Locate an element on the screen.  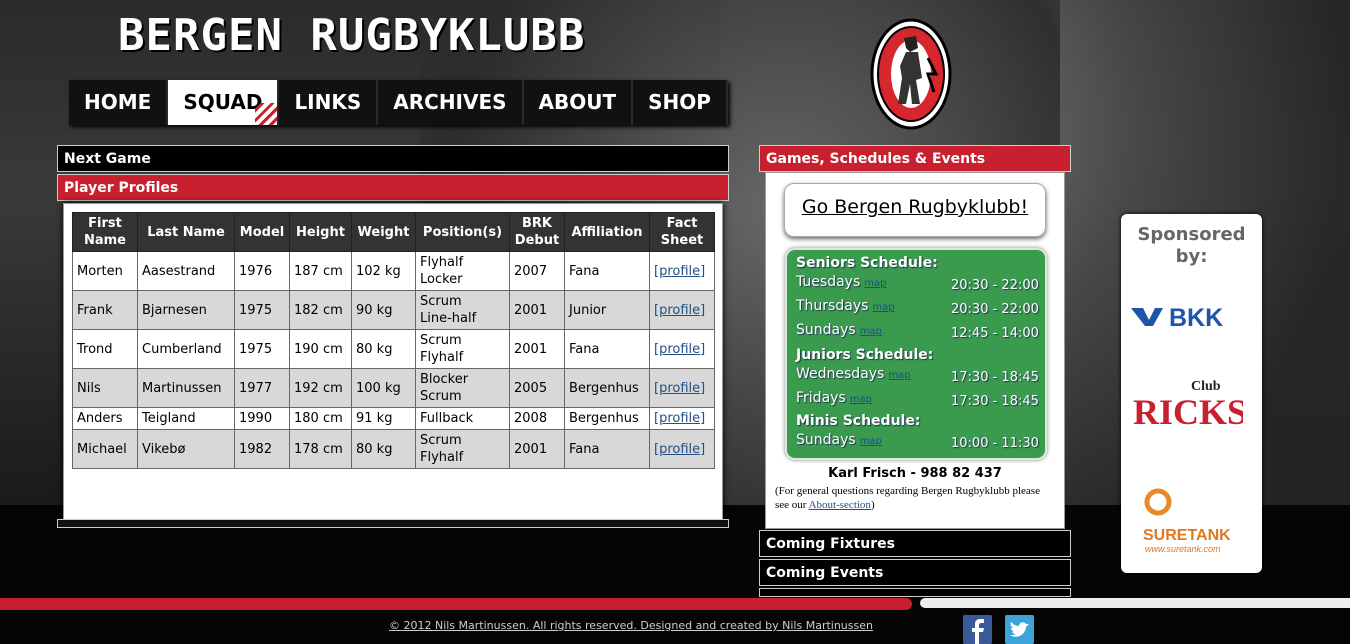
cell-weight: 100 kg is located at coordinates (383, 388).